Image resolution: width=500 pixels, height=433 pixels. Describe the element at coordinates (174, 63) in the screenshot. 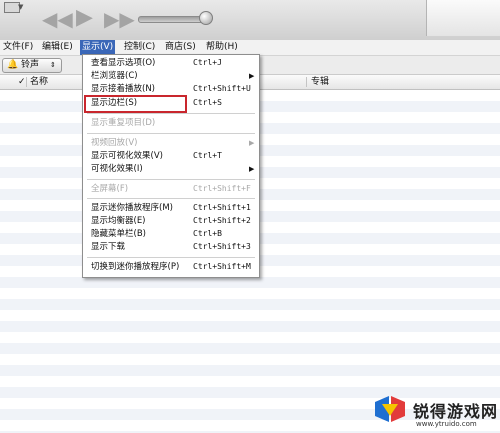

I see `menu-item-view-options: 查看显示选项(O) Ctrl+J` at that location.